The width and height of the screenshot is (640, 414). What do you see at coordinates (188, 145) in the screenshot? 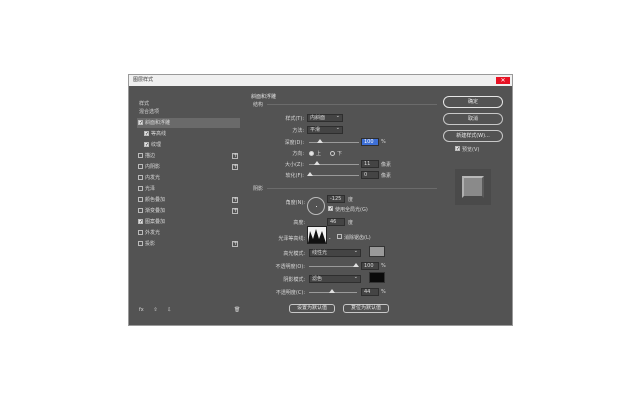
I see `style-list-item: ✓ 纹理` at bounding box center [188, 145].